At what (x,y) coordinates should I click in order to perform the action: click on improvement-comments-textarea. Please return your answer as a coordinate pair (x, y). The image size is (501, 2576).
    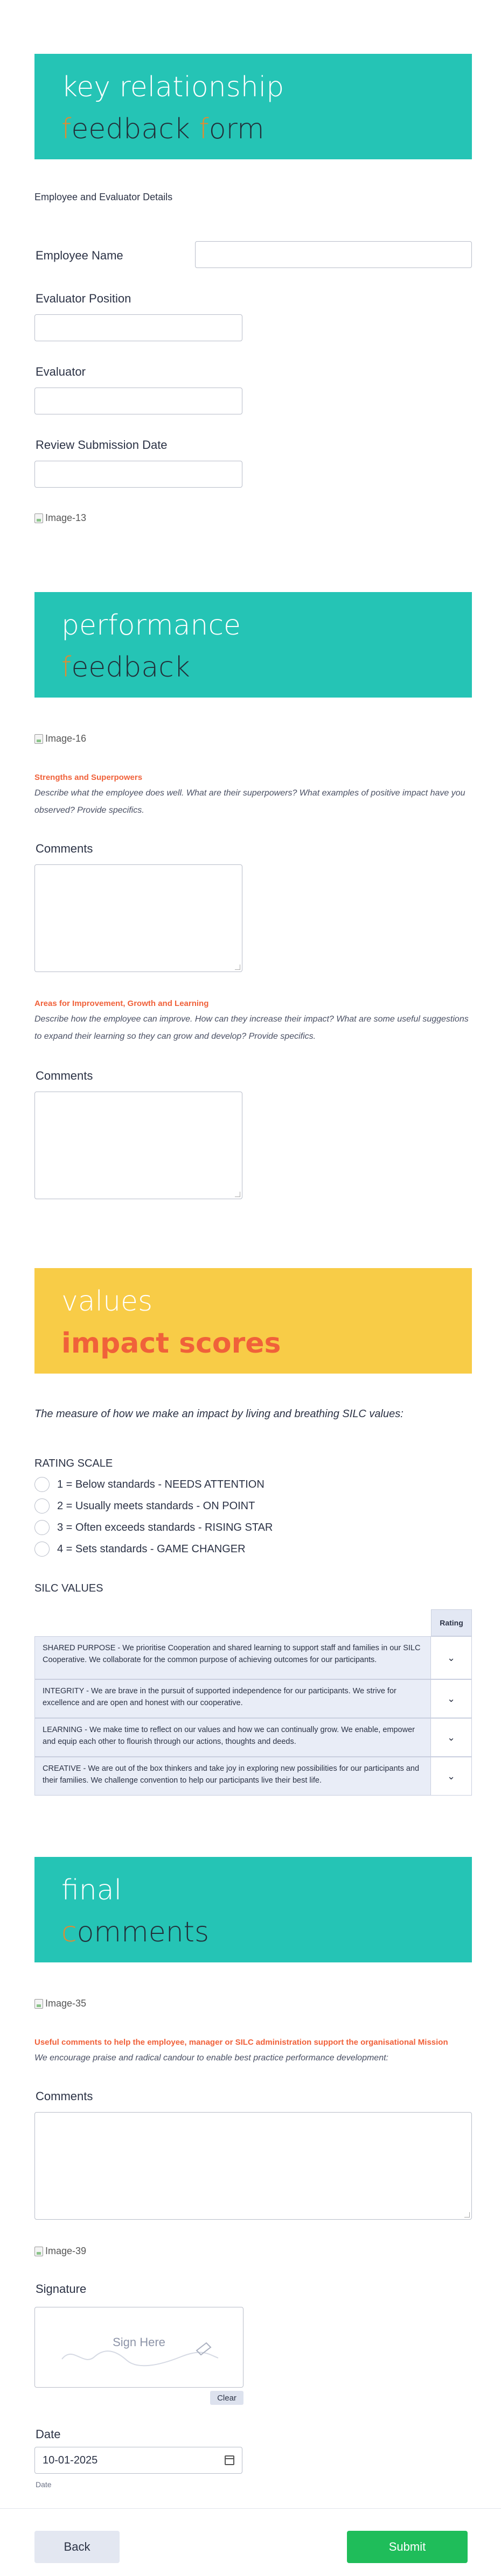
    Looking at the image, I should click on (138, 1145).